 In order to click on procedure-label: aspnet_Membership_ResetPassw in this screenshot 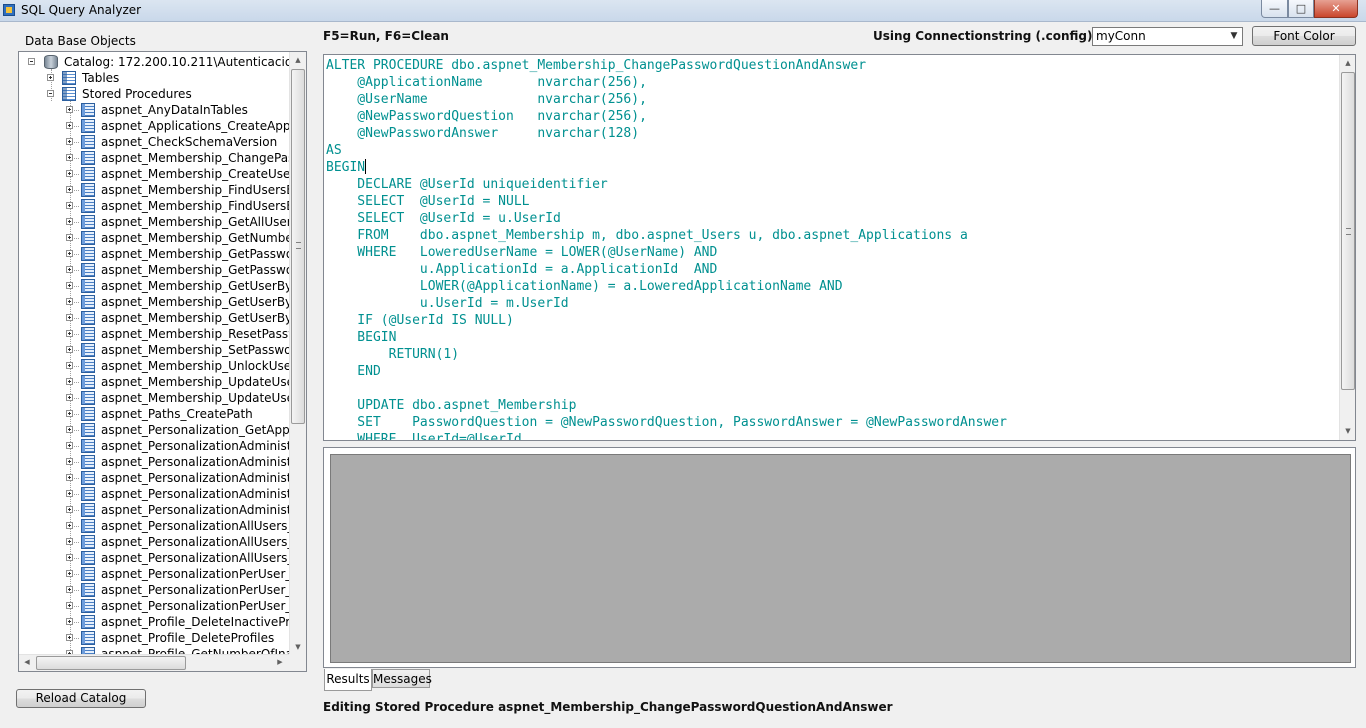, I will do `click(199, 334)`.